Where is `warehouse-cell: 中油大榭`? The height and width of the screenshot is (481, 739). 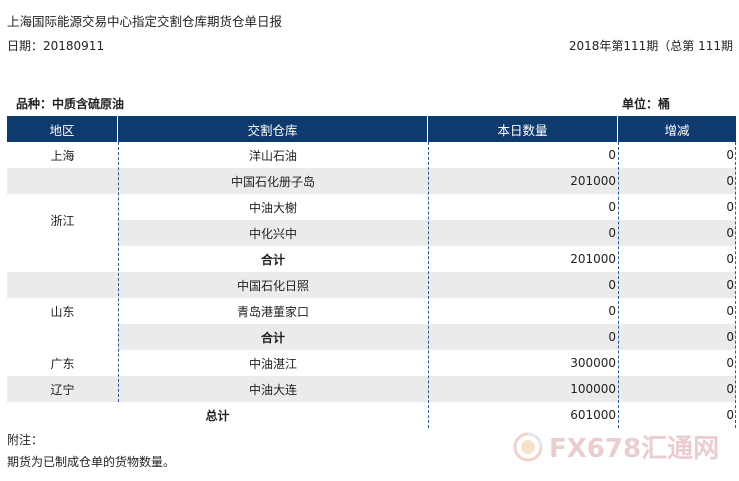 warehouse-cell: 中油大榭 is located at coordinates (272, 207).